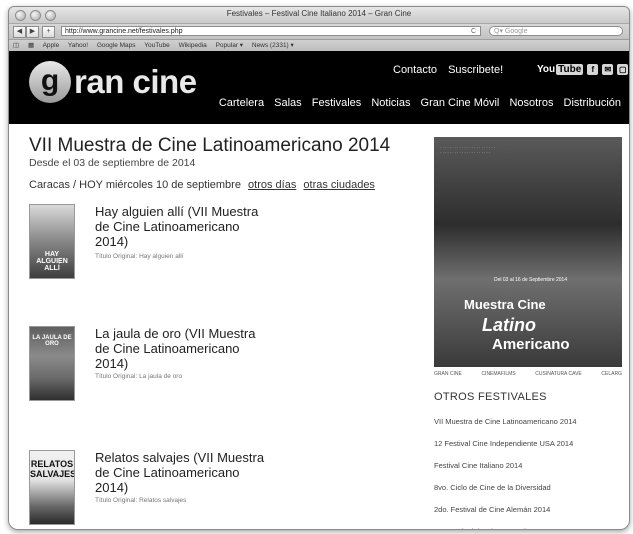  What do you see at coordinates (592, 103) in the screenshot?
I see `nav-distribucion: Distribución` at bounding box center [592, 103].